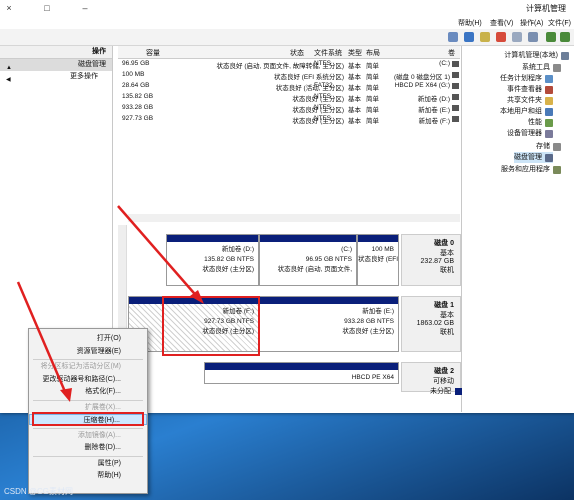 This screenshot has height=500, width=574. What do you see at coordinates (42, 338) in the screenshot?
I see `arrow-to-shrink-volume` at bounding box center [42, 338].